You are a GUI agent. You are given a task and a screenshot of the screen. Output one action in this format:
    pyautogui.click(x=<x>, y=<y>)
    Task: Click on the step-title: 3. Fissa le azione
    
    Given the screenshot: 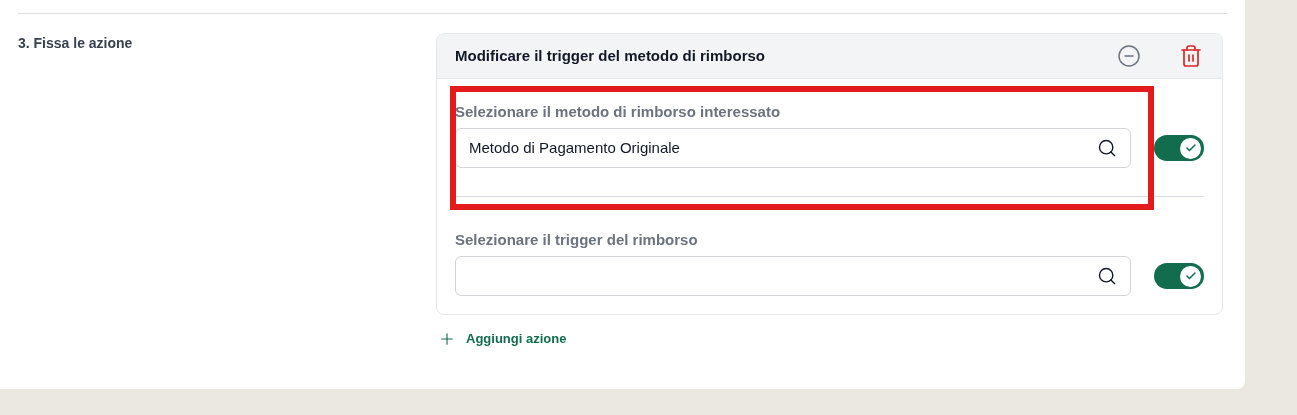 What is the action you would take?
    pyautogui.click(x=76, y=43)
    